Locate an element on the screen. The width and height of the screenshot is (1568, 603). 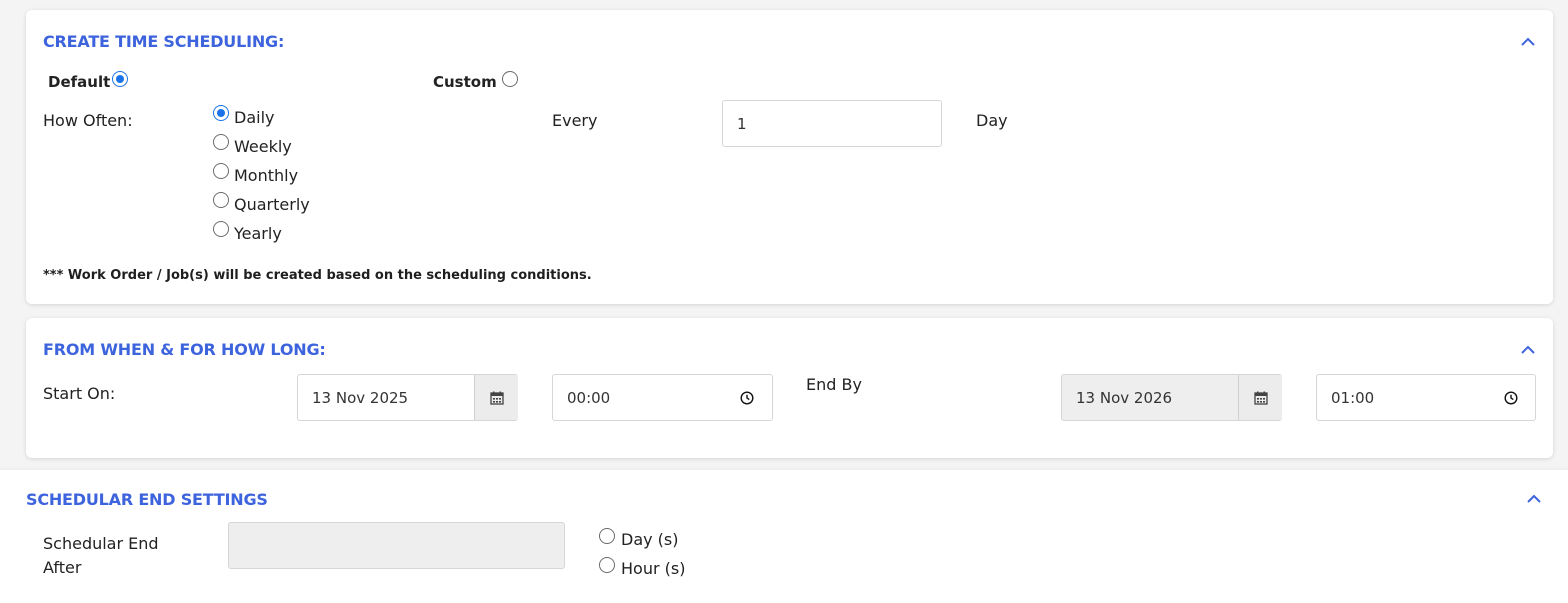
end-calendar-button is located at coordinates (1260, 397).